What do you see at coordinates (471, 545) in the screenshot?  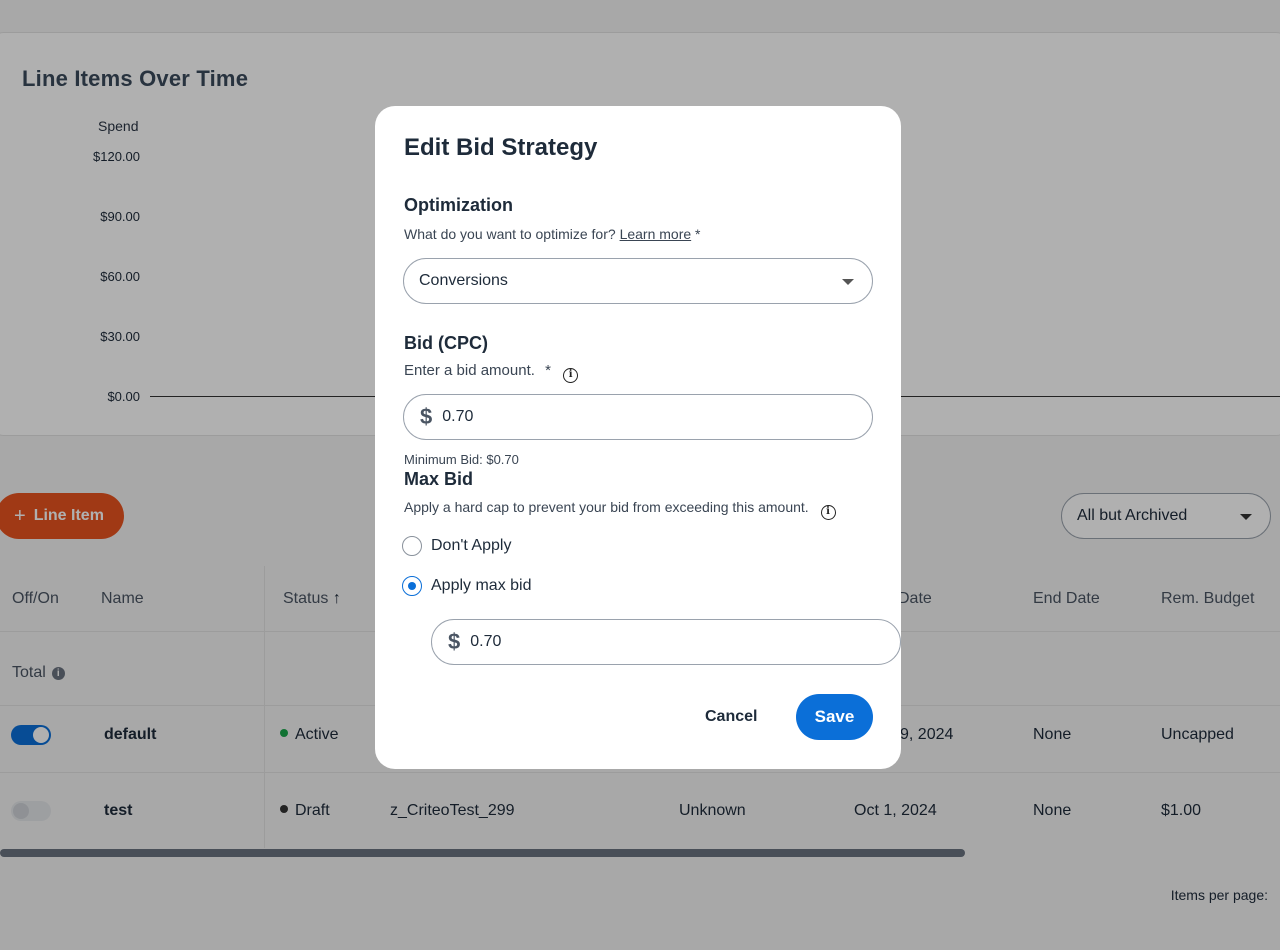 I see `radio-dont-apply-label: Don't Apply` at bounding box center [471, 545].